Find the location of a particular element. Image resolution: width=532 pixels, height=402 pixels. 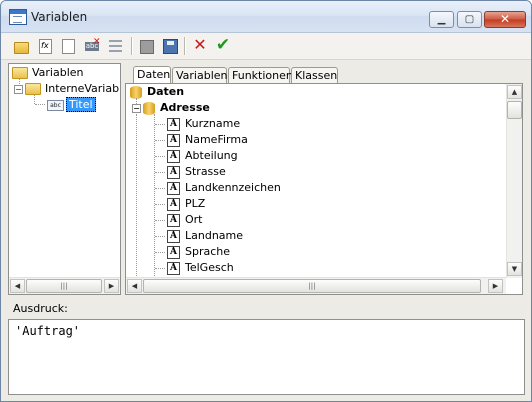

field-kurzname: A Kurzname is located at coordinates (203, 124).